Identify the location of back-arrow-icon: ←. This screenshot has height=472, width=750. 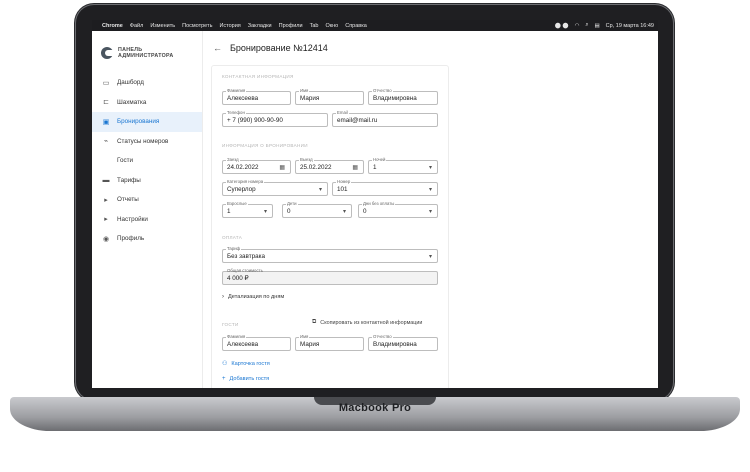
(217, 48).